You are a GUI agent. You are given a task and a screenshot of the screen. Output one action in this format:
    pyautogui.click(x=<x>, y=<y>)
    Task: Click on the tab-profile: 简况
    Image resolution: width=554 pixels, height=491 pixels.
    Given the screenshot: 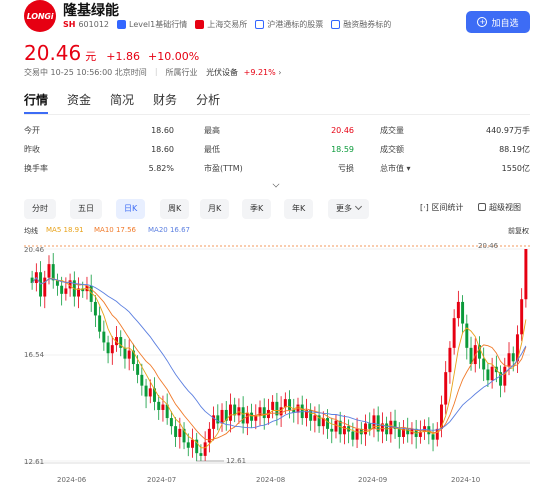 What is the action you would take?
    pyautogui.click(x=122, y=102)
    